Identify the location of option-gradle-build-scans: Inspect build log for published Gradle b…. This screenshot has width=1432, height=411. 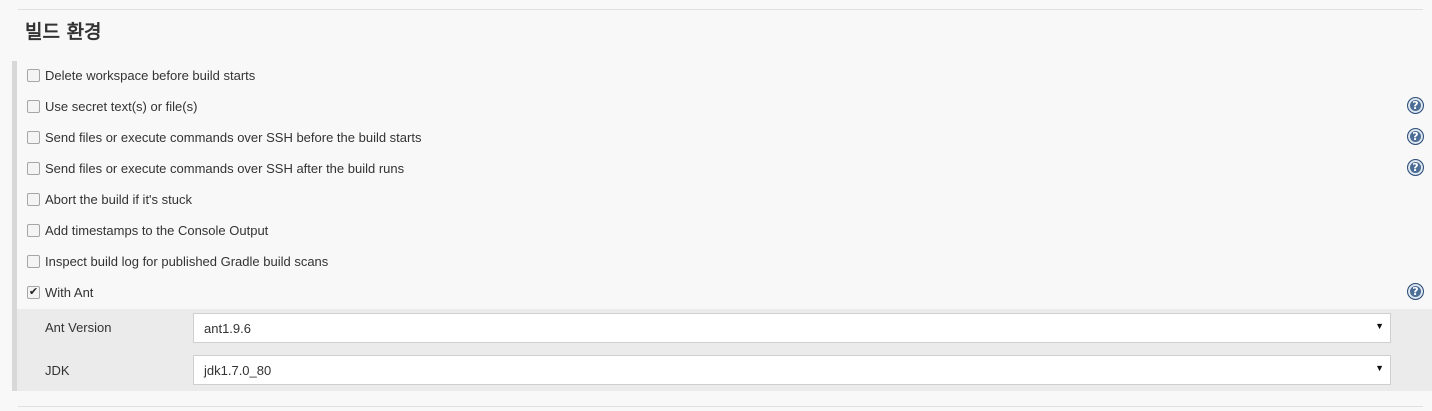
(724, 262).